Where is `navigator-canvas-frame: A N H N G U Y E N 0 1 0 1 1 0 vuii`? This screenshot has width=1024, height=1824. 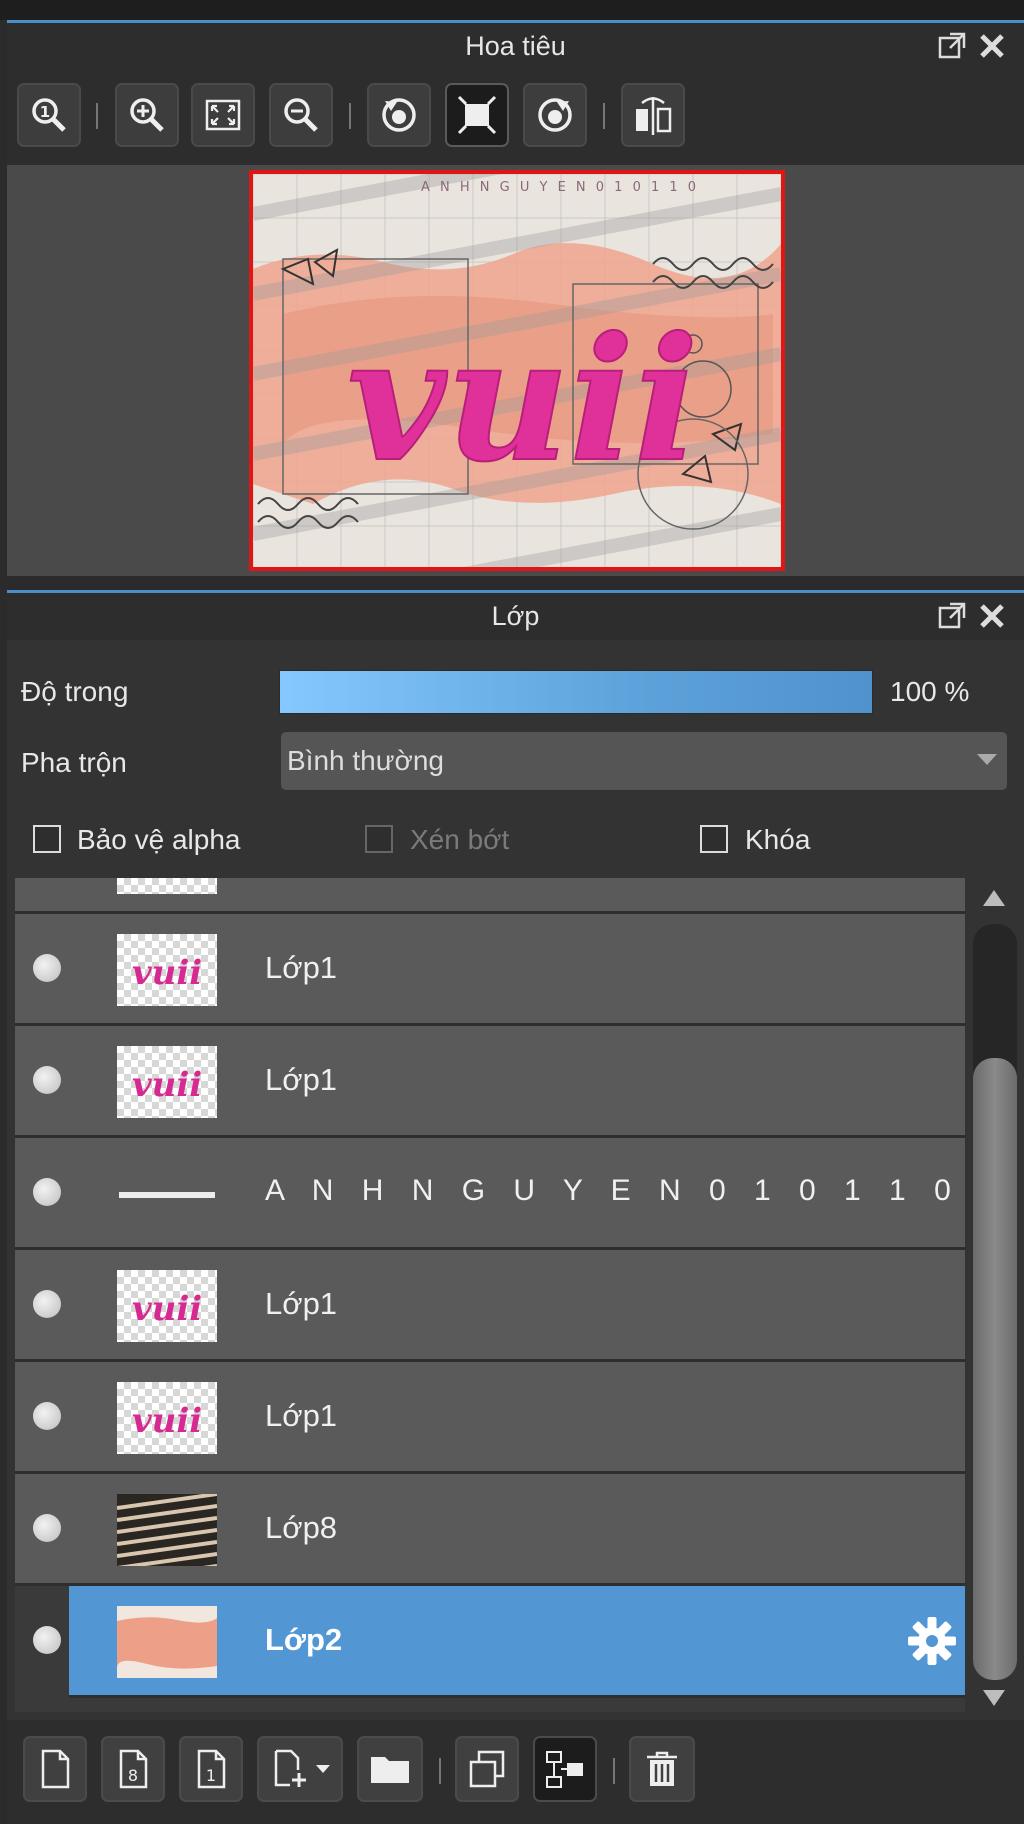
navigator-canvas-frame: A N H N G U Y E N 0 1 0 1 1 0 vuii is located at coordinates (517, 370).